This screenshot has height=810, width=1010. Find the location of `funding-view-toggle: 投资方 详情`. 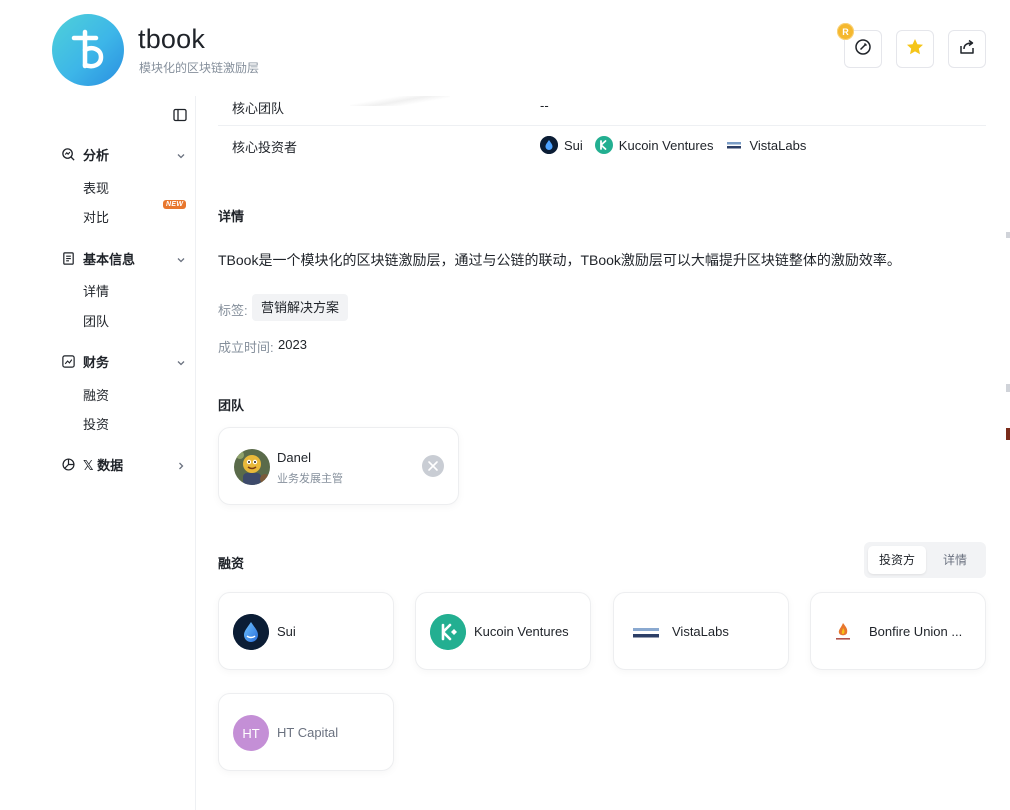

funding-view-toggle: 投资方 详情 is located at coordinates (925, 560).